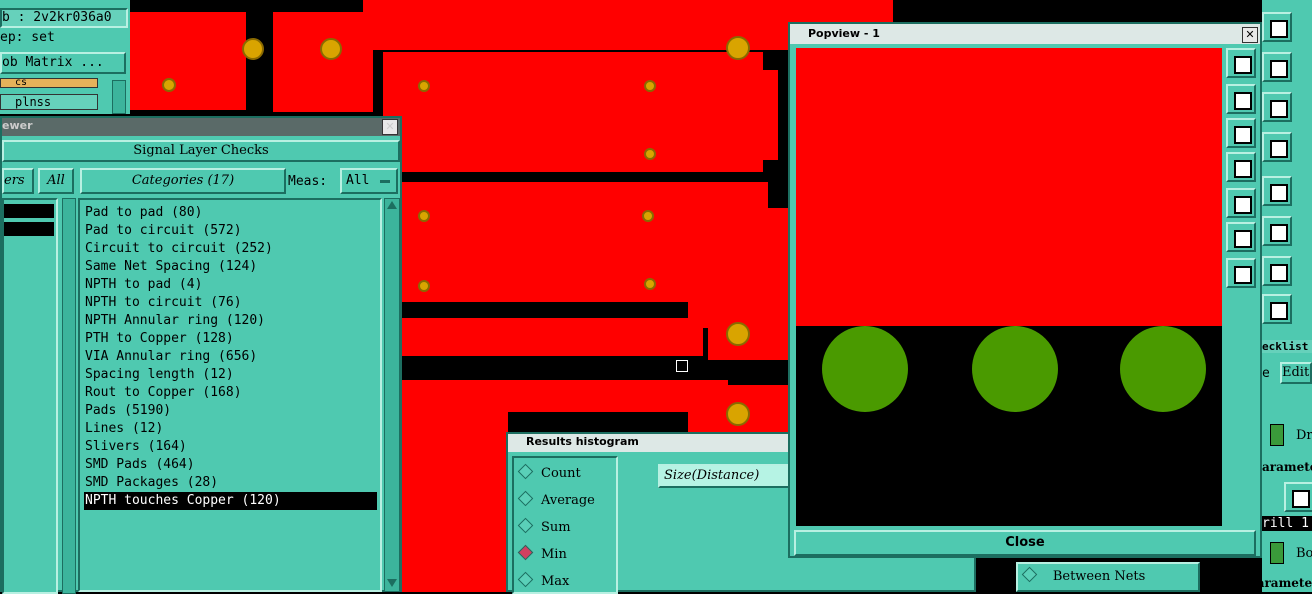 The height and width of the screenshot is (594, 1312). Describe the element at coordinates (230, 465) in the screenshot. I see `category-item: SMD Pads (464)` at that location.